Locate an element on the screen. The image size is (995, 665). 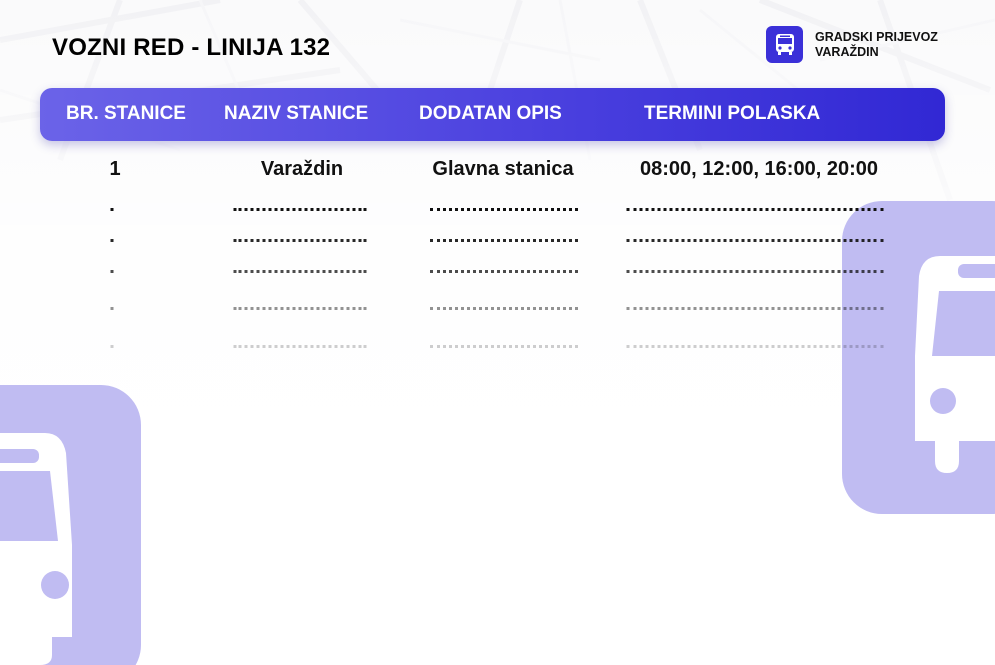
header-station-name: NAZIV STANICE is located at coordinates (296, 113).